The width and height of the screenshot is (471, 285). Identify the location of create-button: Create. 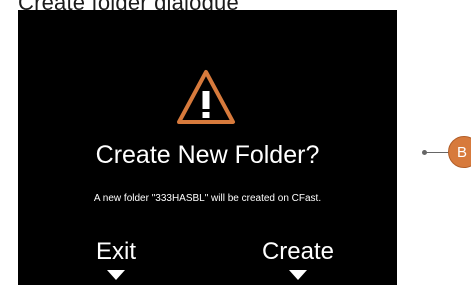
(298, 259).